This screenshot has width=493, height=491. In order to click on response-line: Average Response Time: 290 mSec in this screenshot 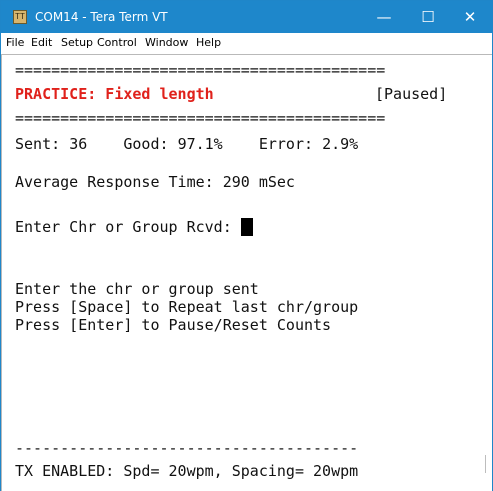, I will do `click(155, 182)`.